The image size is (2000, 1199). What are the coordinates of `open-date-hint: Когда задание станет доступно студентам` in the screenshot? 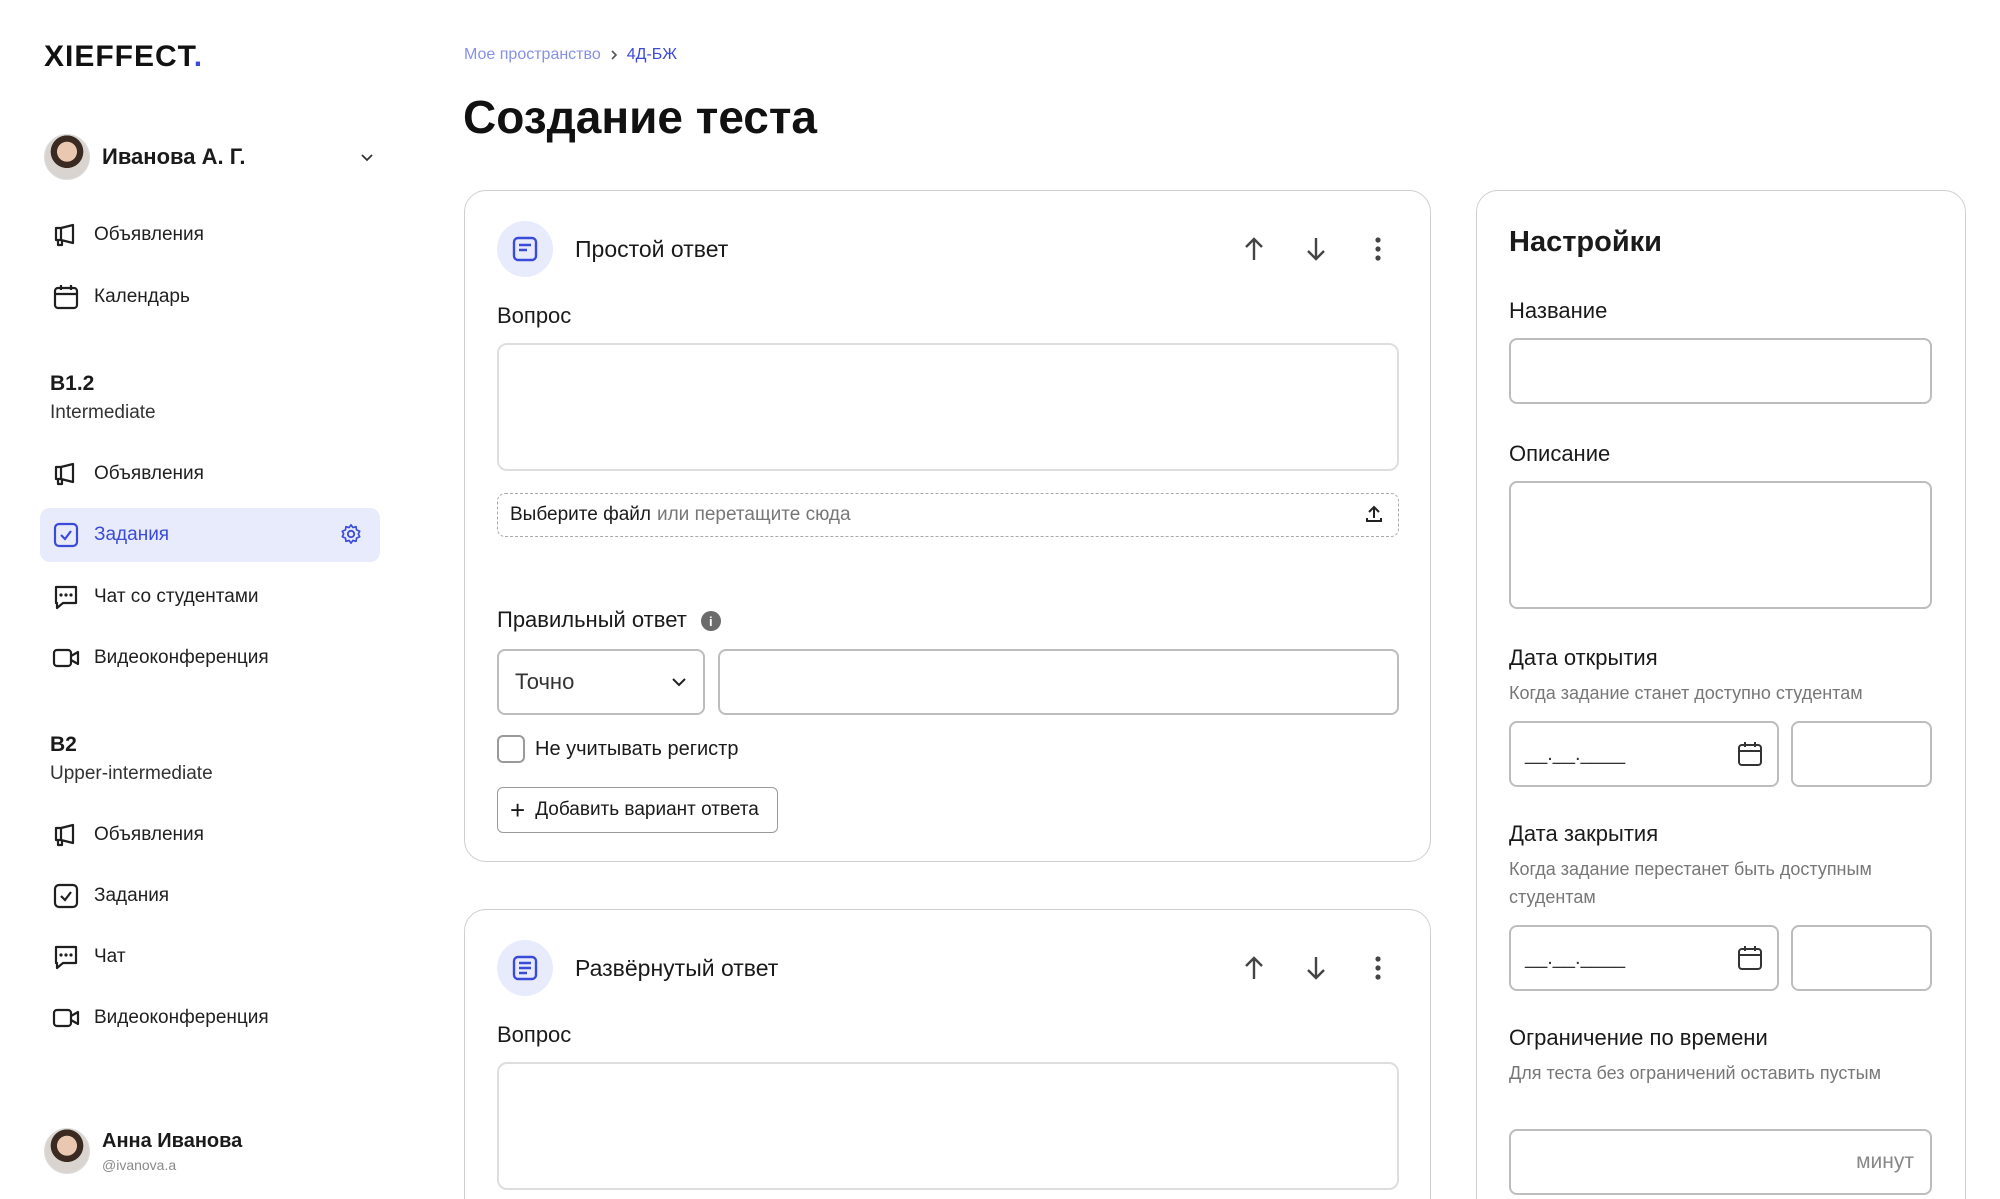 It's located at (1686, 693).